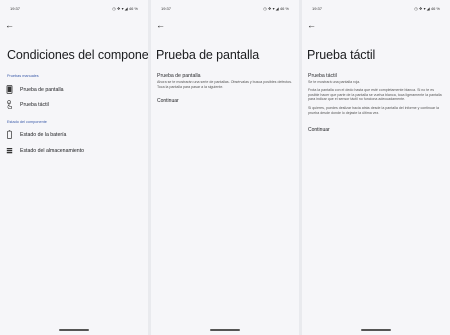 This screenshot has height=335, width=450. I want to click on touch-icon, so click(9, 104).